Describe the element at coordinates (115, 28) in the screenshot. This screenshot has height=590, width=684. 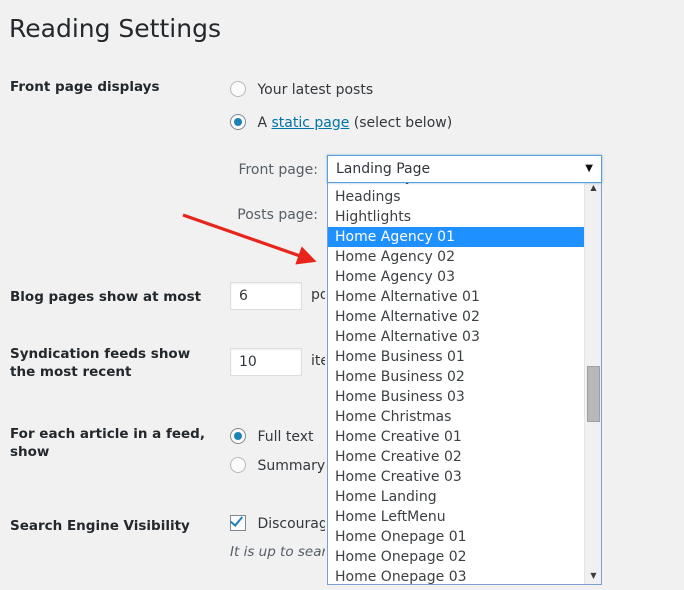
I see `page-title: Reading Settings` at that location.